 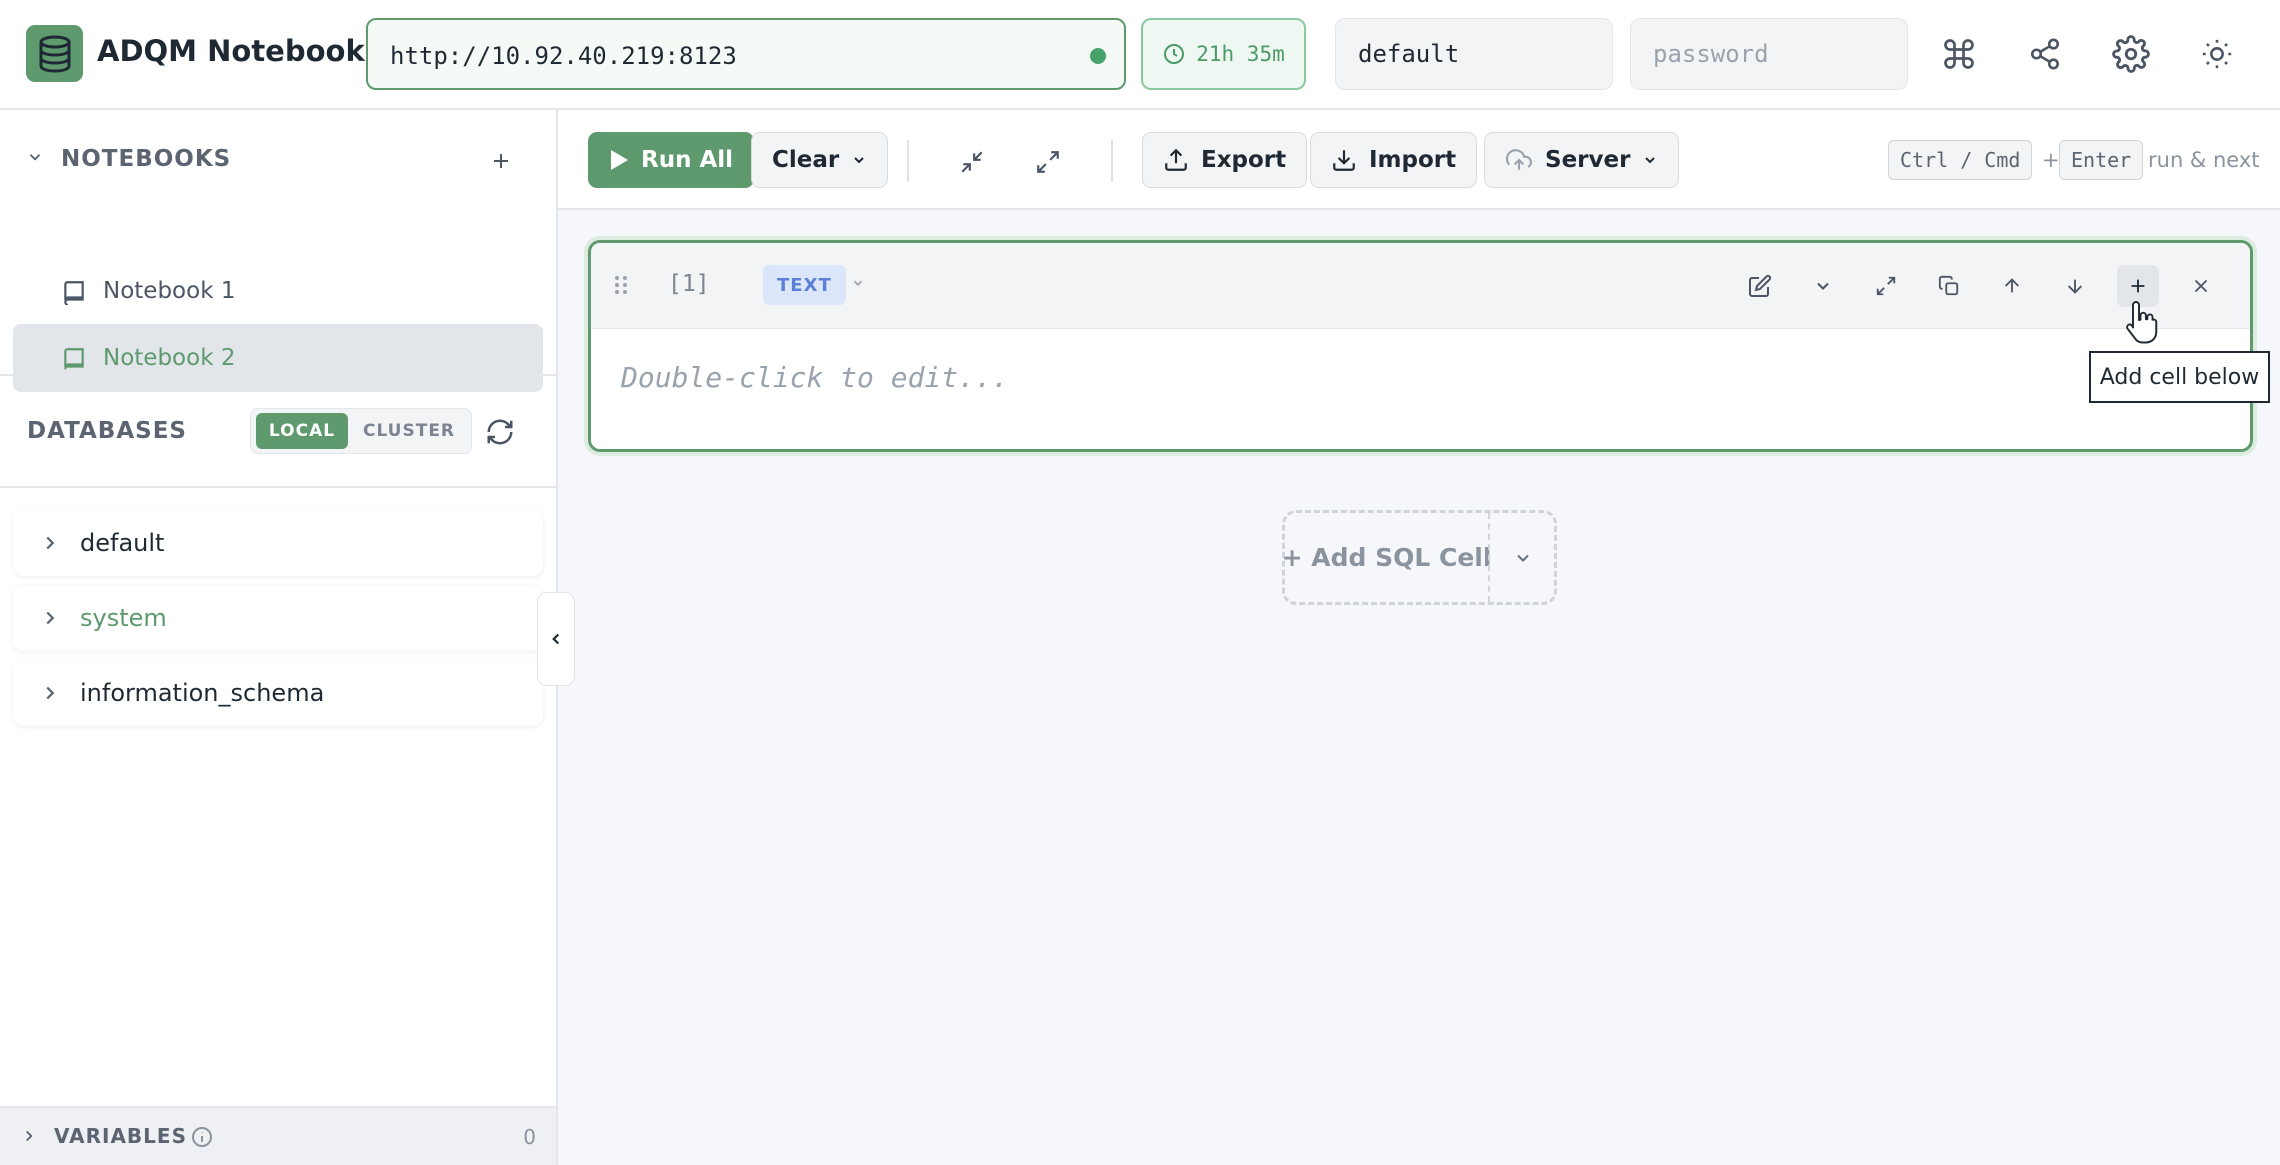 I want to click on add-cell-type-dropdown, so click(x=1522, y=557).